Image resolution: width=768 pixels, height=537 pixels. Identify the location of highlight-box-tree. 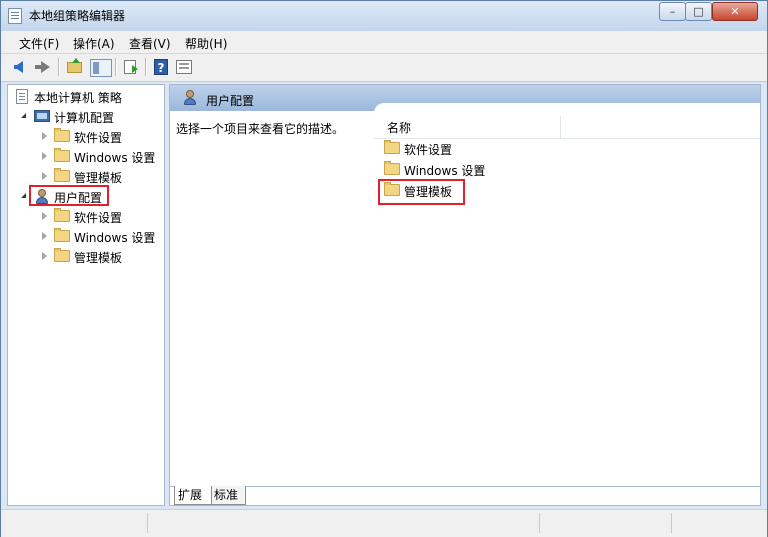
(69, 195).